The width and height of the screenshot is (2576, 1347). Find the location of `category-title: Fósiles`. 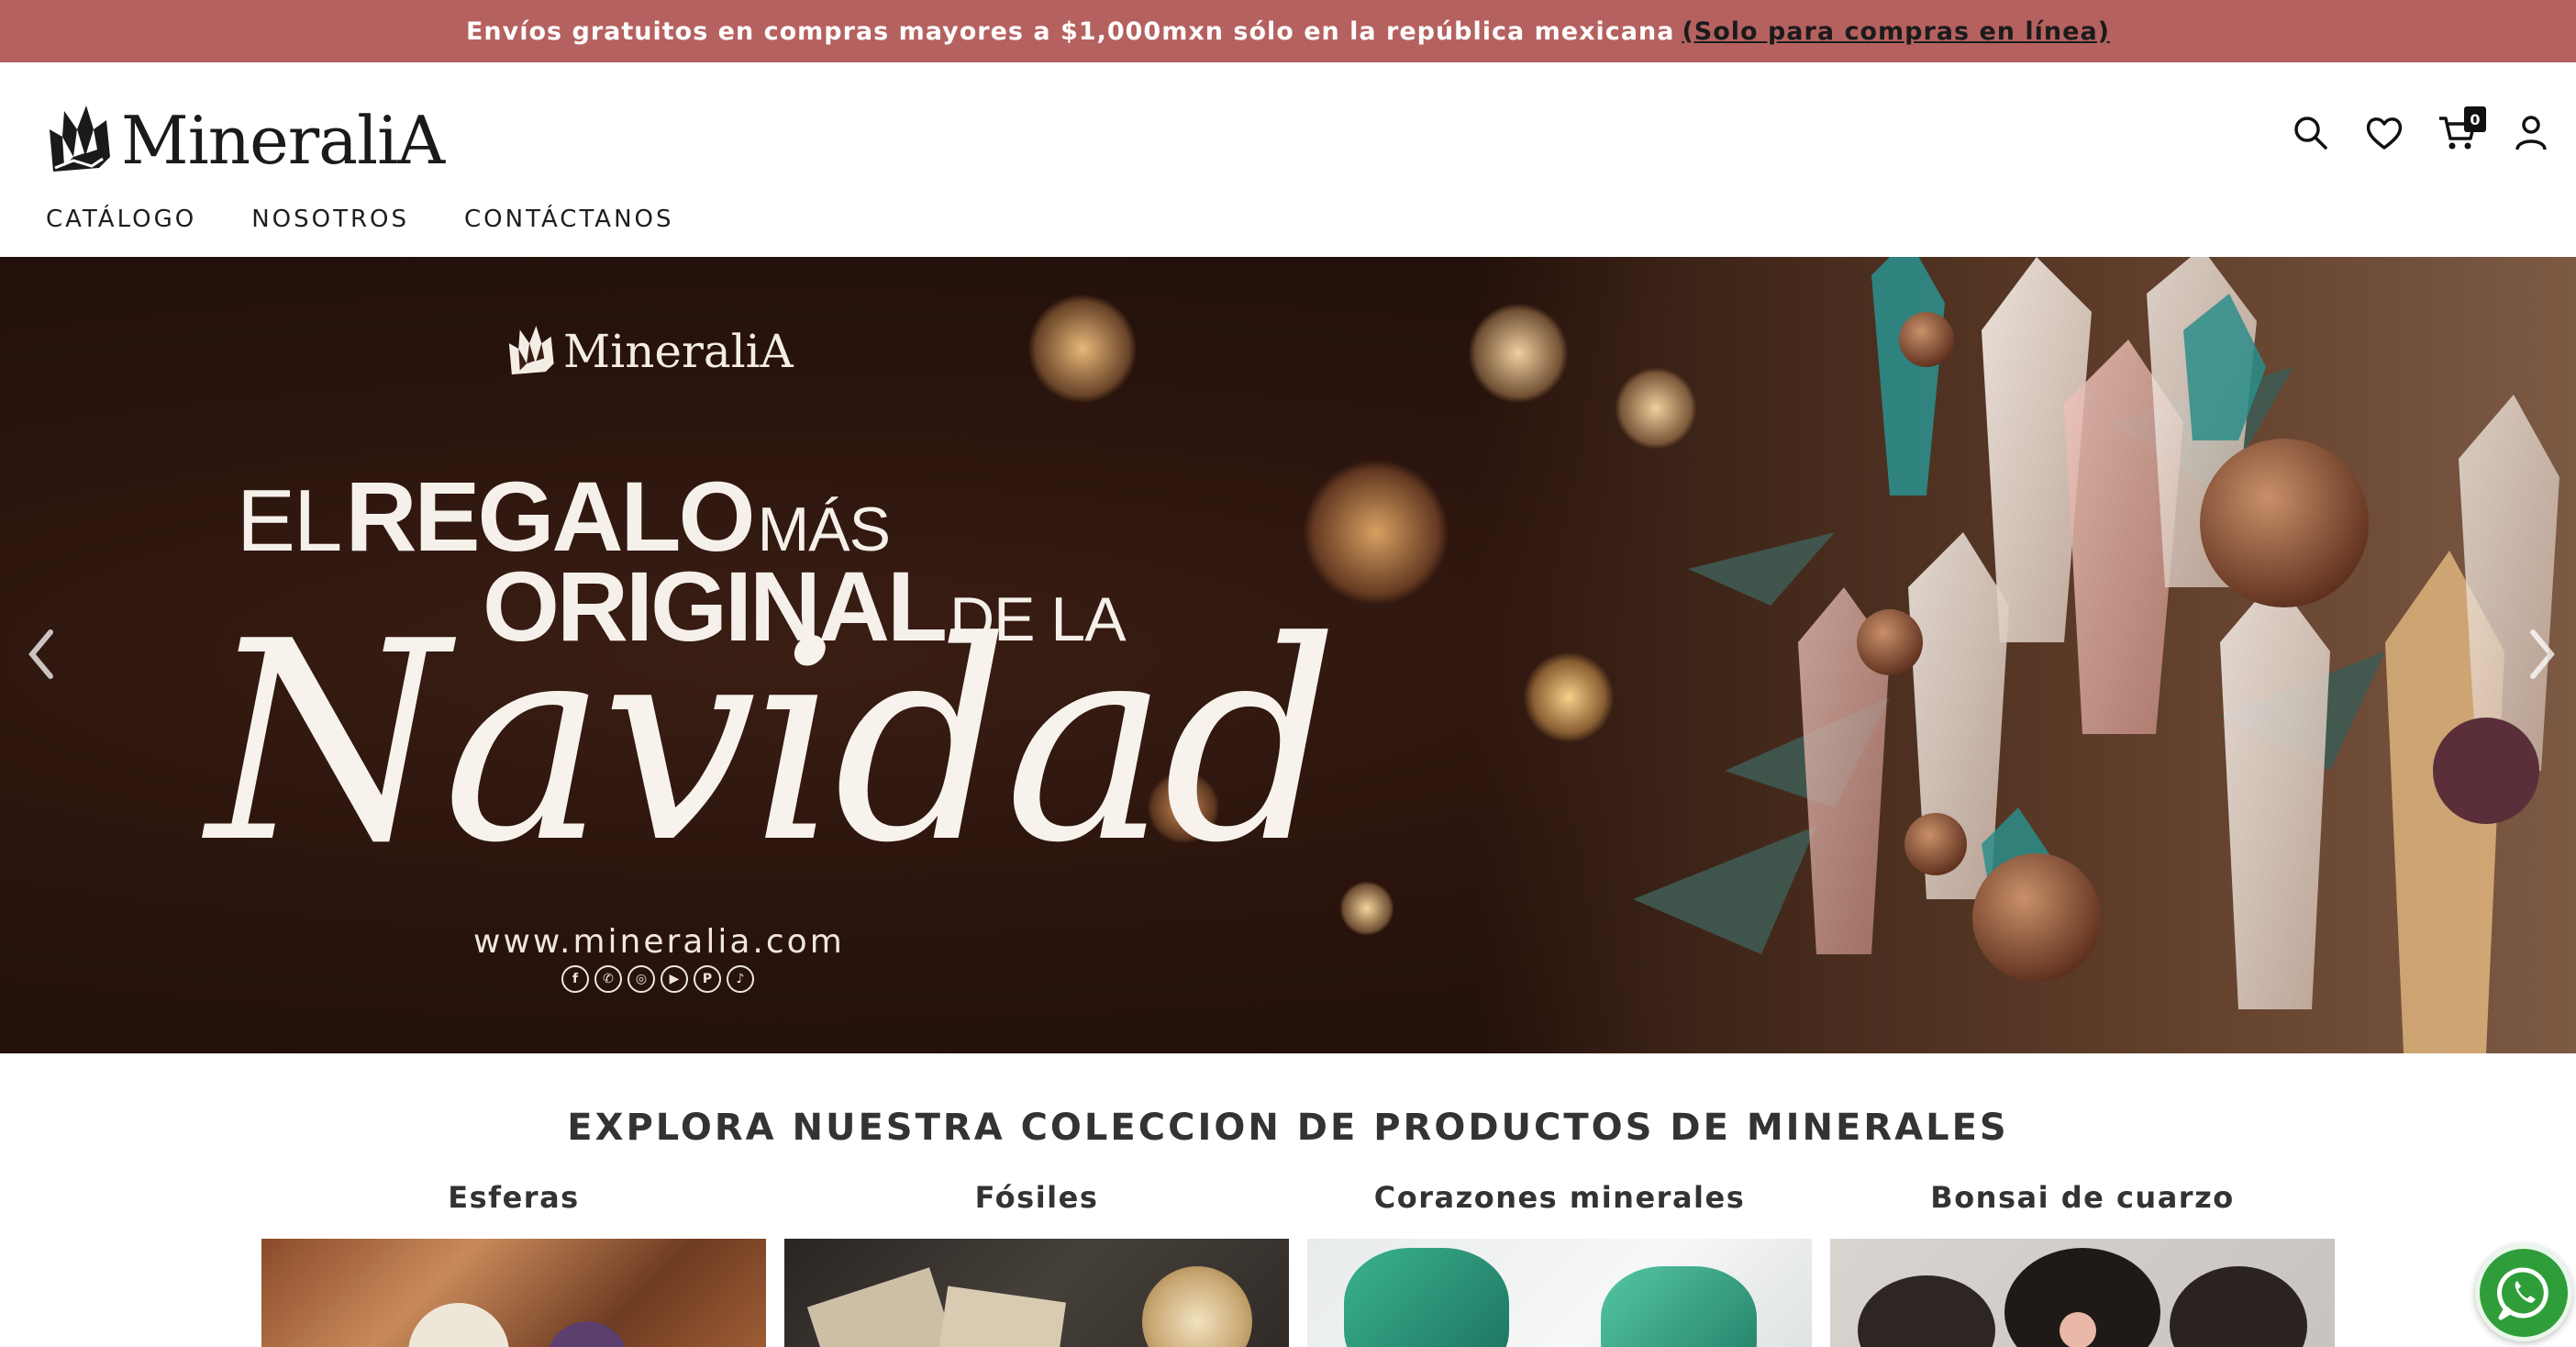

category-title: Fósiles is located at coordinates (1036, 1203).